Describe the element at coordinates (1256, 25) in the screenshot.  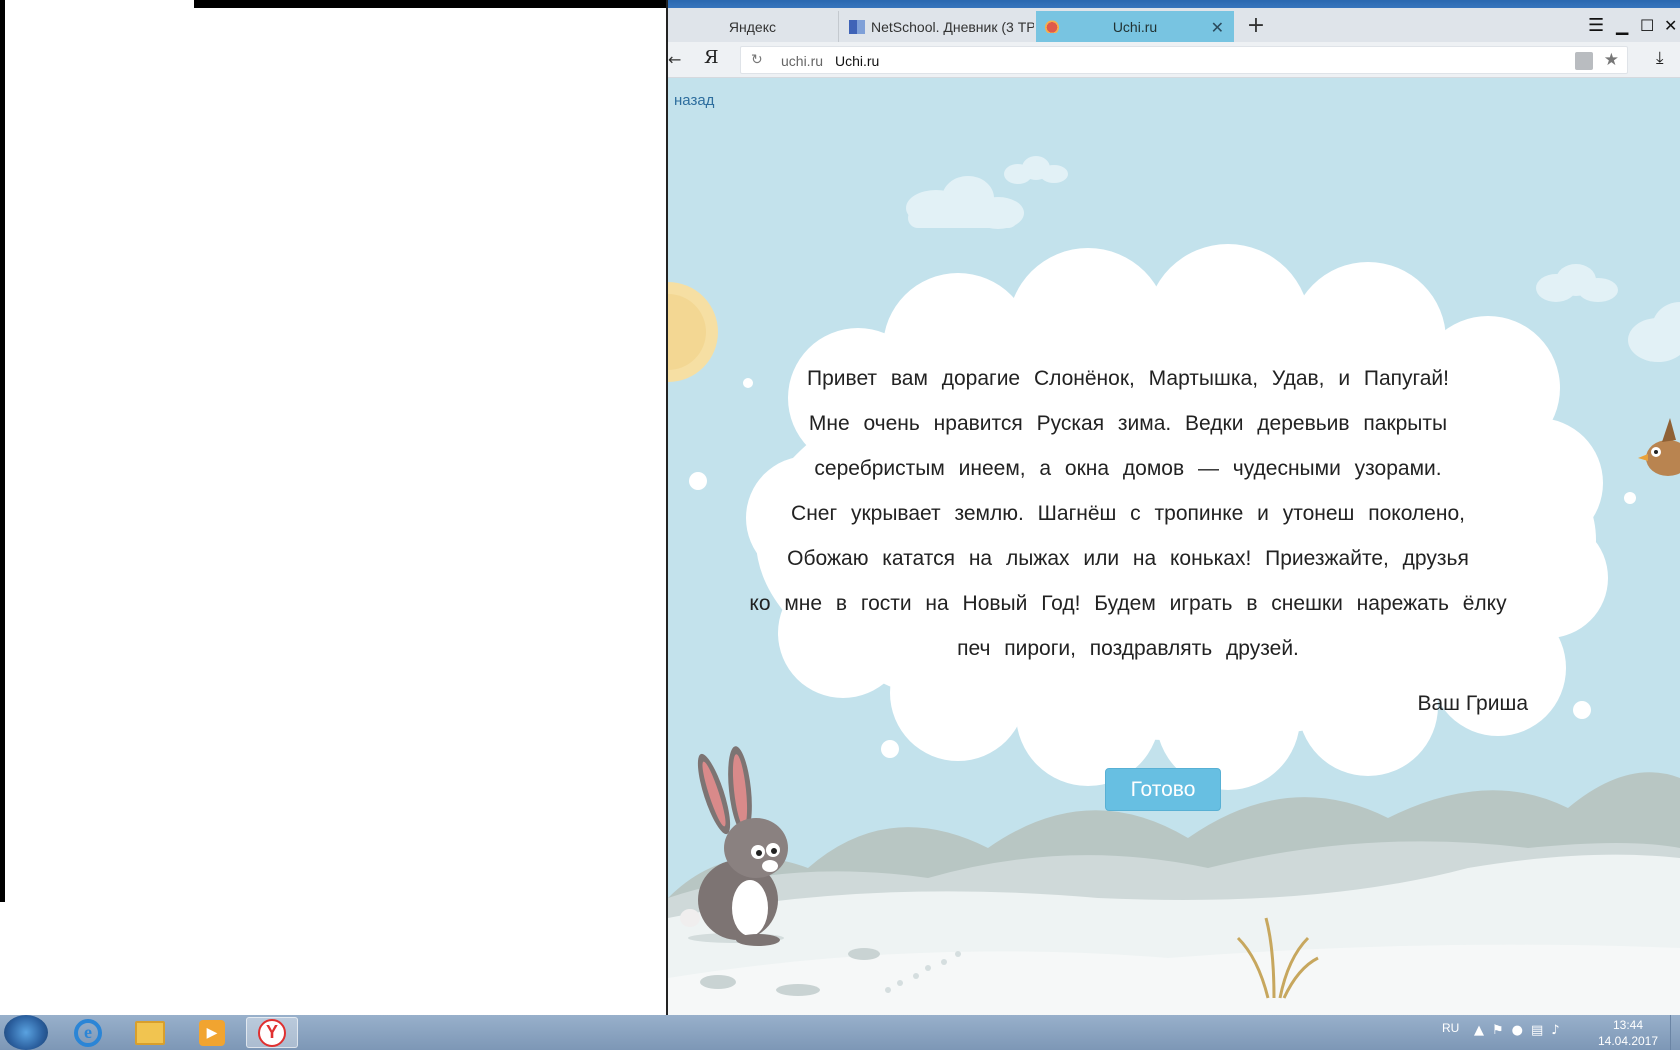
I see `new-tab-button: +` at that location.